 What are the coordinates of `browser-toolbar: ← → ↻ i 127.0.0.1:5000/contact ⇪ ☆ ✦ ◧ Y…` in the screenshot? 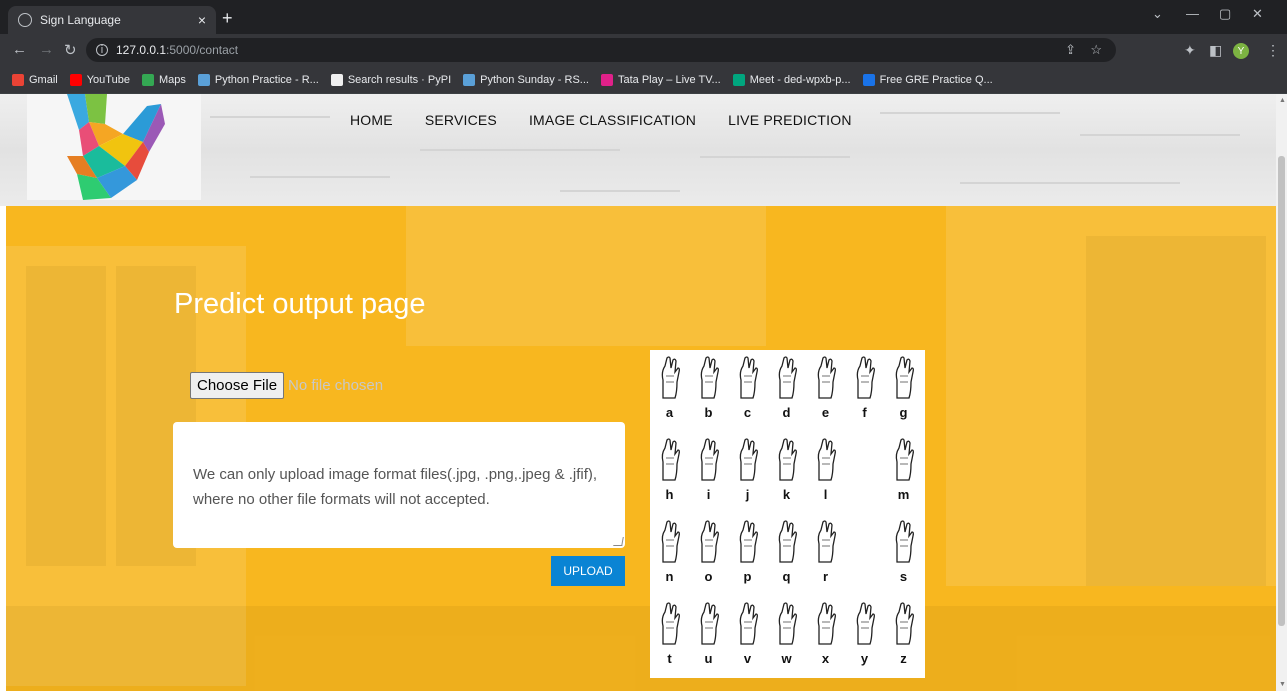 It's located at (643, 50).